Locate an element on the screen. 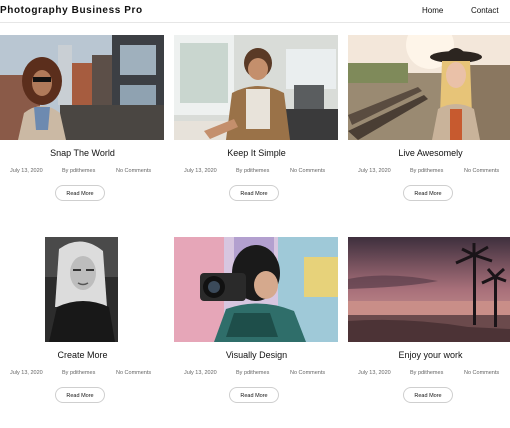 The height and width of the screenshot is (428, 510). post-title: Visually Design is located at coordinates (256, 355).